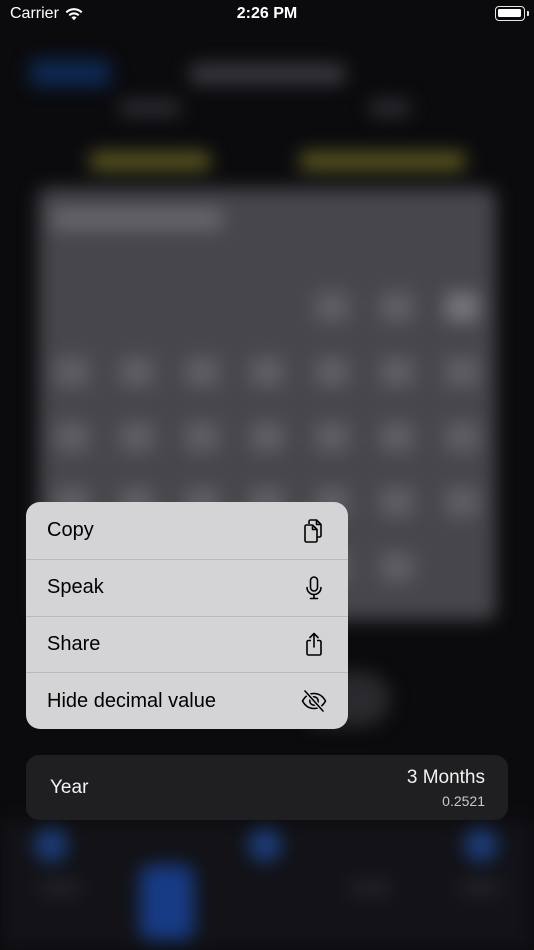 This screenshot has height=950, width=534. I want to click on background-active-tab, so click(167, 902).